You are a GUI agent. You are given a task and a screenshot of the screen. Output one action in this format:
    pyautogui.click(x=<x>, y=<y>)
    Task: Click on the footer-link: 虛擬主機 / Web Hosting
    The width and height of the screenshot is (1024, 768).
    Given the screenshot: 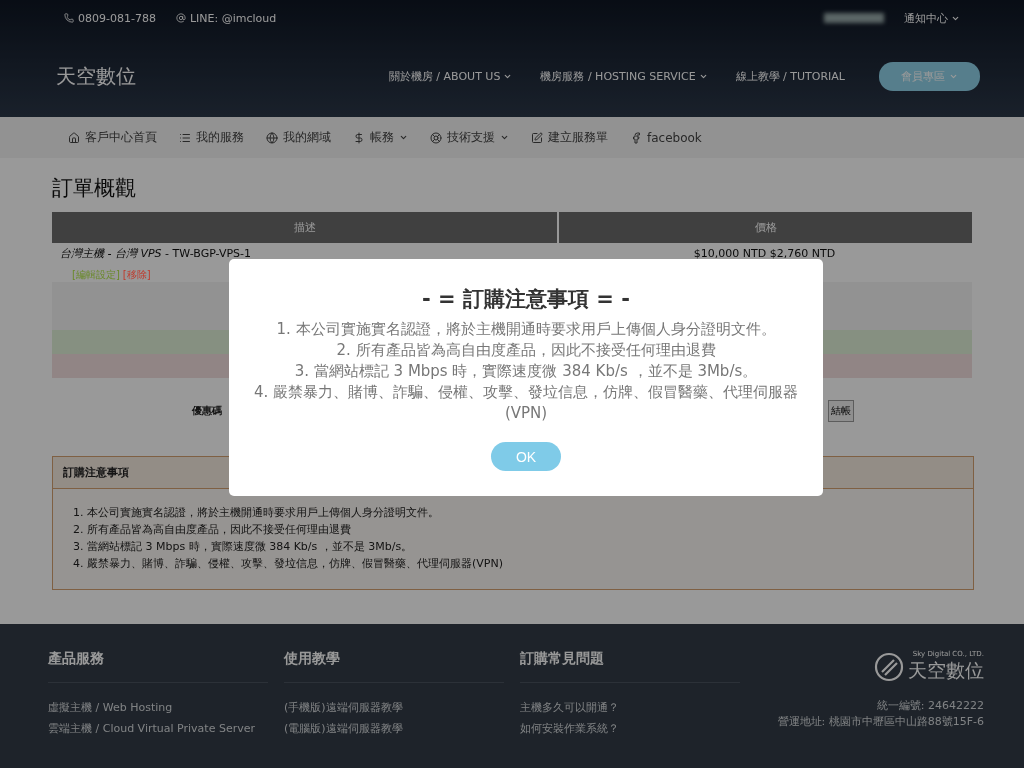 What is the action you would take?
    pyautogui.click(x=110, y=707)
    